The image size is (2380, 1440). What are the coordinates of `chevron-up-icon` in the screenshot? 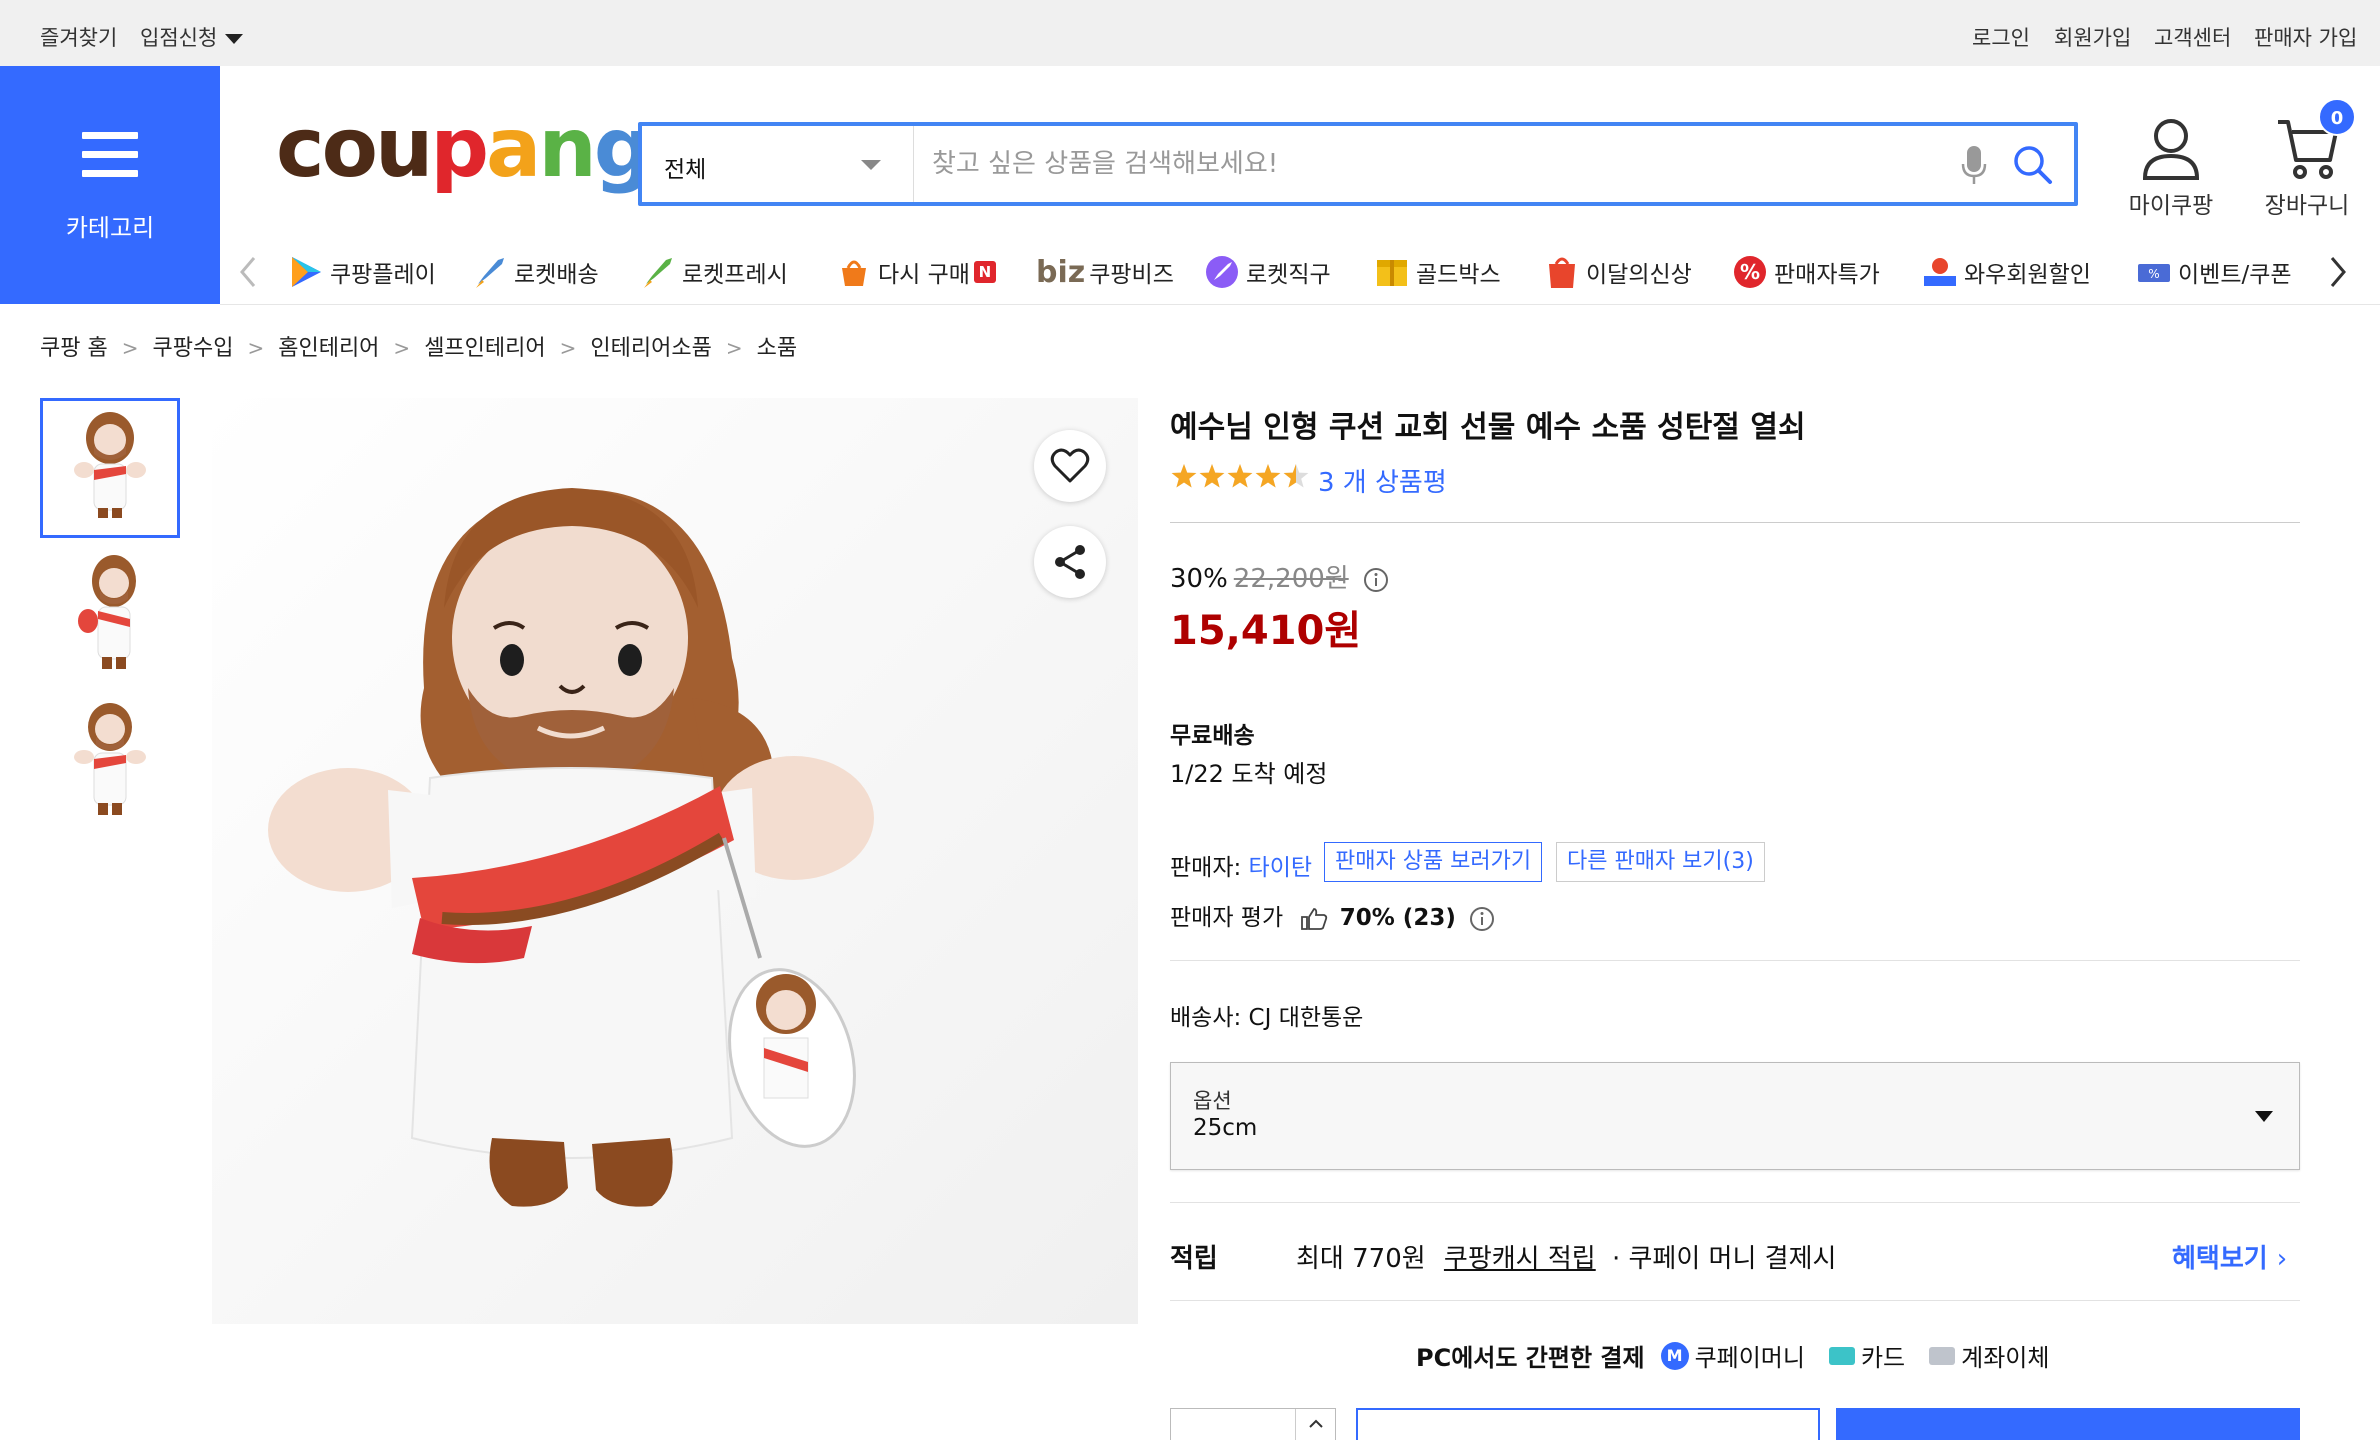 It's located at (1316, 1423).